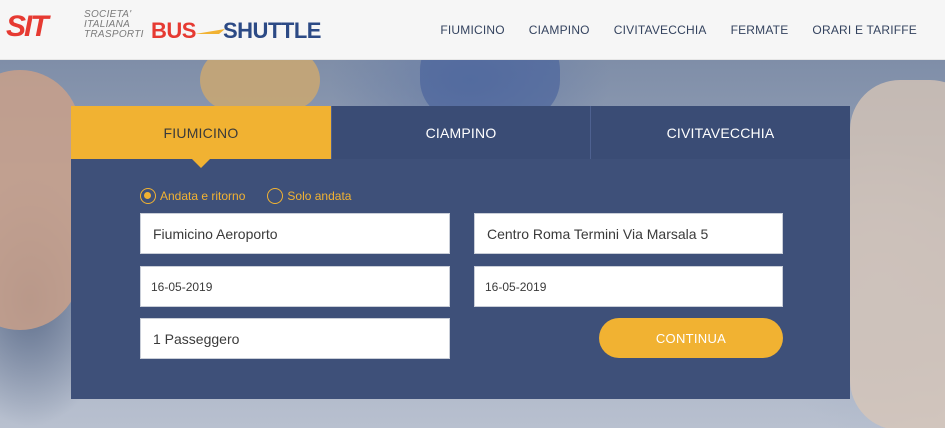  I want to click on nav-civitavecchia: CIVITAVECCHIA, so click(660, 30).